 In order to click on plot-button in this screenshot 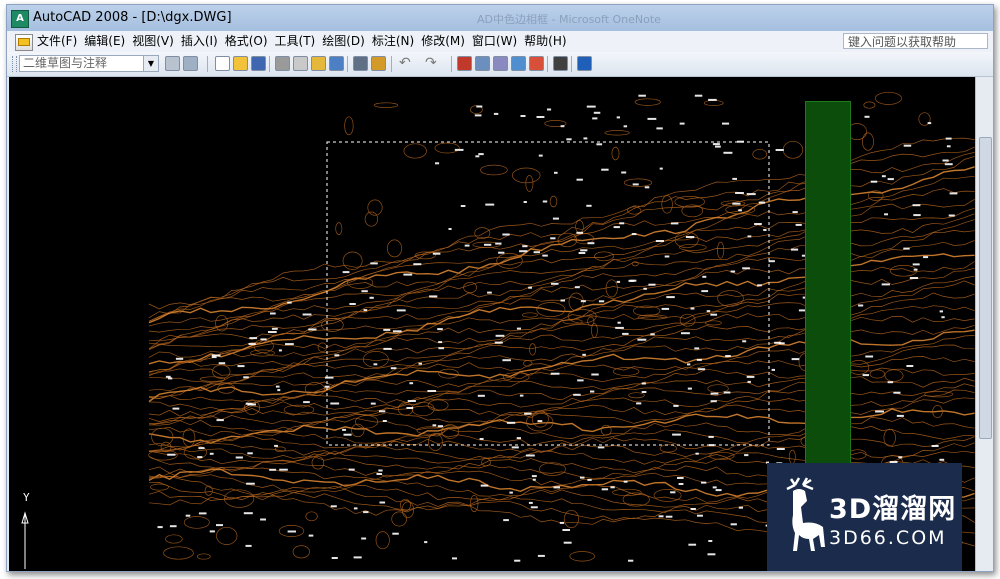, I will do `click(282, 63)`.